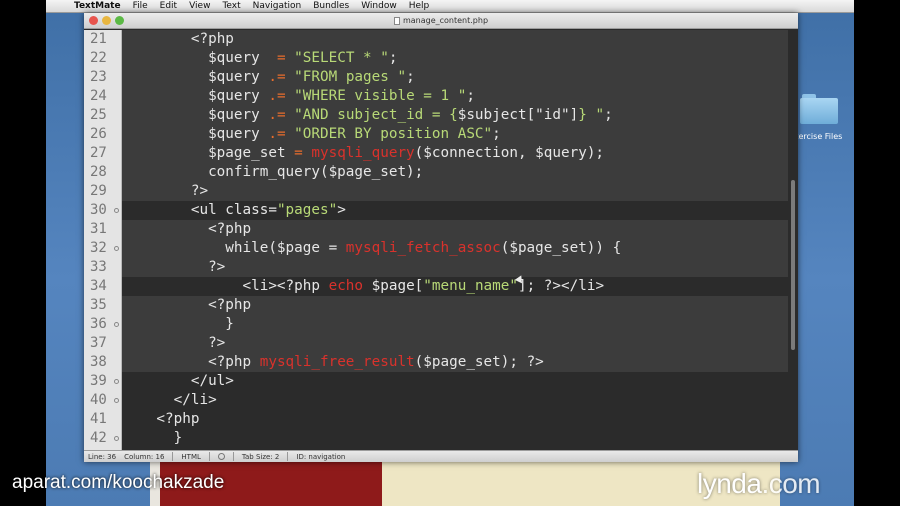 Image resolution: width=900 pixels, height=506 pixels. Describe the element at coordinates (103, 39) in the screenshot. I see `line-number: 21` at that location.